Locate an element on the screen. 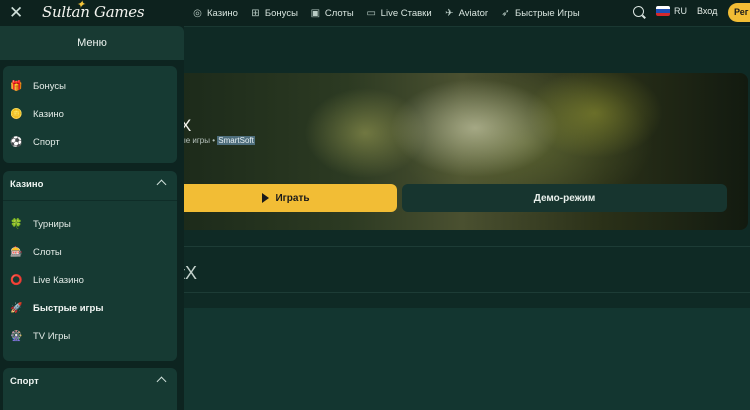  search-icon is located at coordinates (638, 11).